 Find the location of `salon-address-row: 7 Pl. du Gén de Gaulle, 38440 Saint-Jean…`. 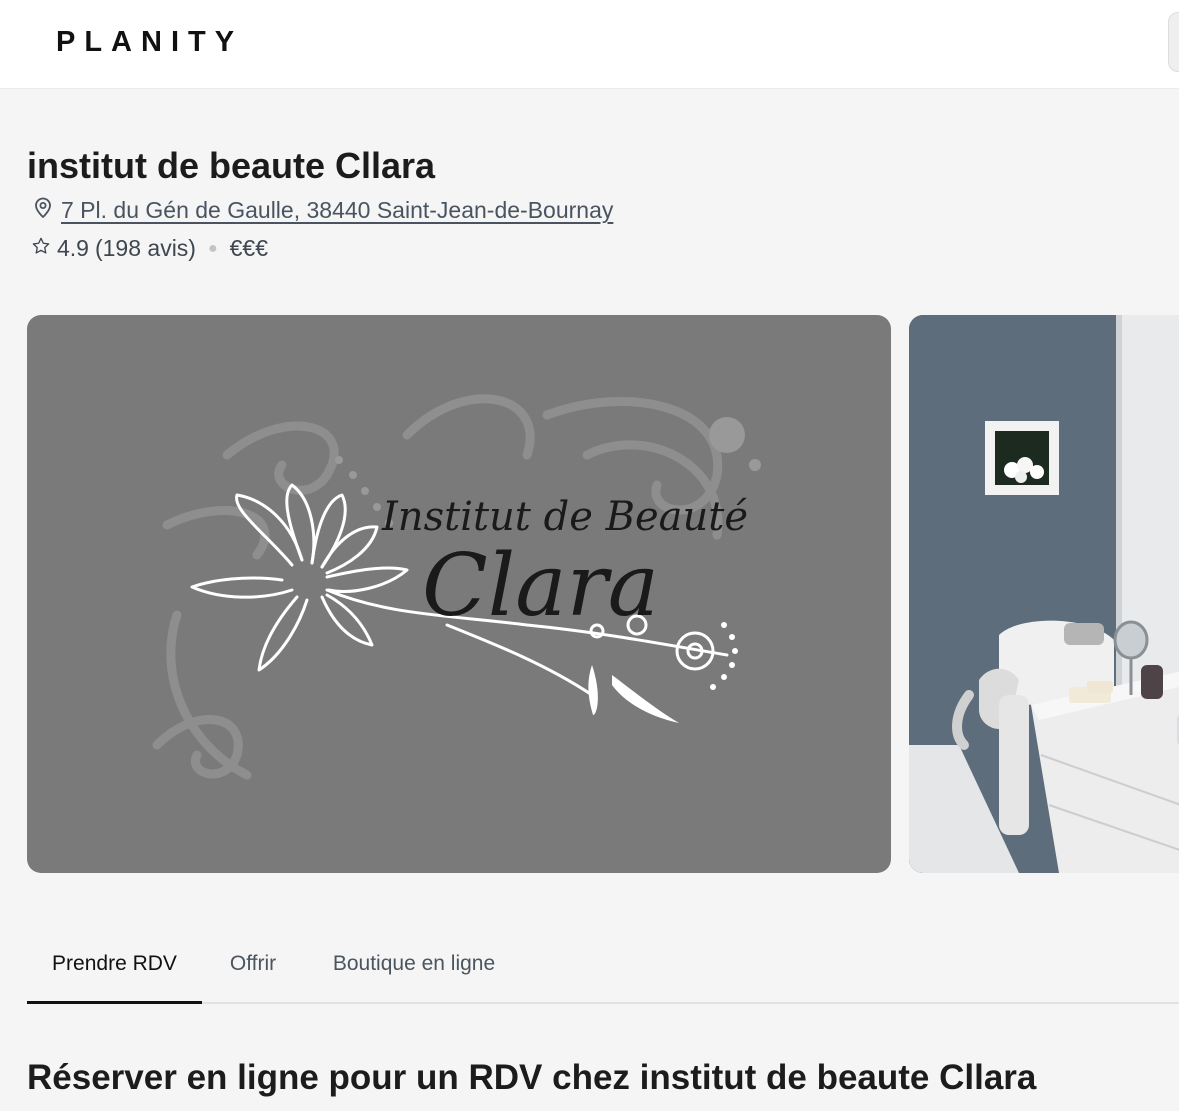

salon-address-row: 7 Pl. du Gén de Gaulle, 38440 Saint-Jean… is located at coordinates (322, 210).